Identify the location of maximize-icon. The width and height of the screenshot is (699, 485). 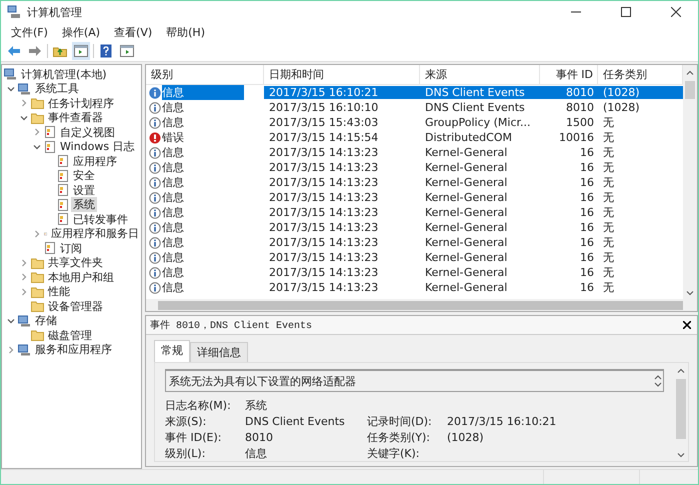
(626, 12).